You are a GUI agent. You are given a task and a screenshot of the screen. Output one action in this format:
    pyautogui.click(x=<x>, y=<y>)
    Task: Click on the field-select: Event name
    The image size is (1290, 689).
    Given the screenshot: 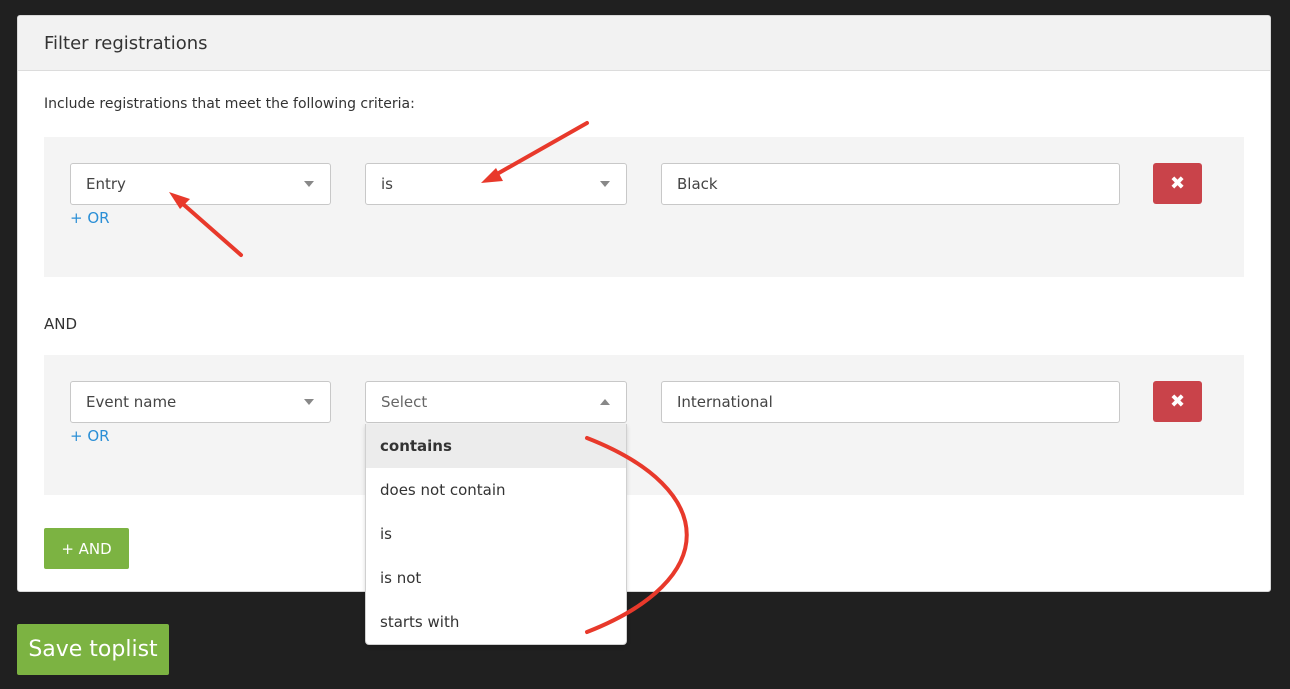 What is the action you would take?
    pyautogui.click(x=200, y=402)
    